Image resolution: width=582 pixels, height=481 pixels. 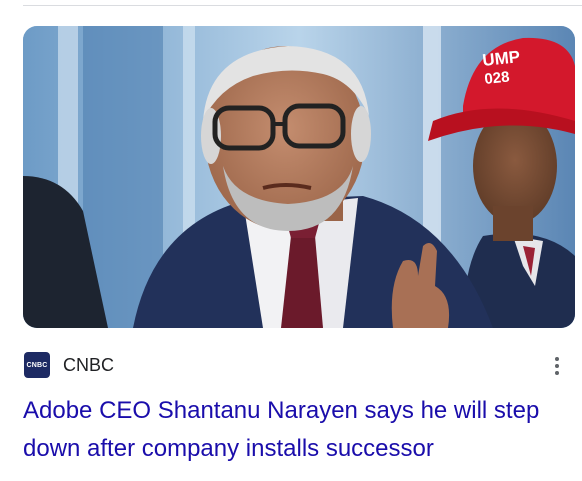 What do you see at coordinates (302, 5) in the screenshot?
I see `top-divider` at bounding box center [302, 5].